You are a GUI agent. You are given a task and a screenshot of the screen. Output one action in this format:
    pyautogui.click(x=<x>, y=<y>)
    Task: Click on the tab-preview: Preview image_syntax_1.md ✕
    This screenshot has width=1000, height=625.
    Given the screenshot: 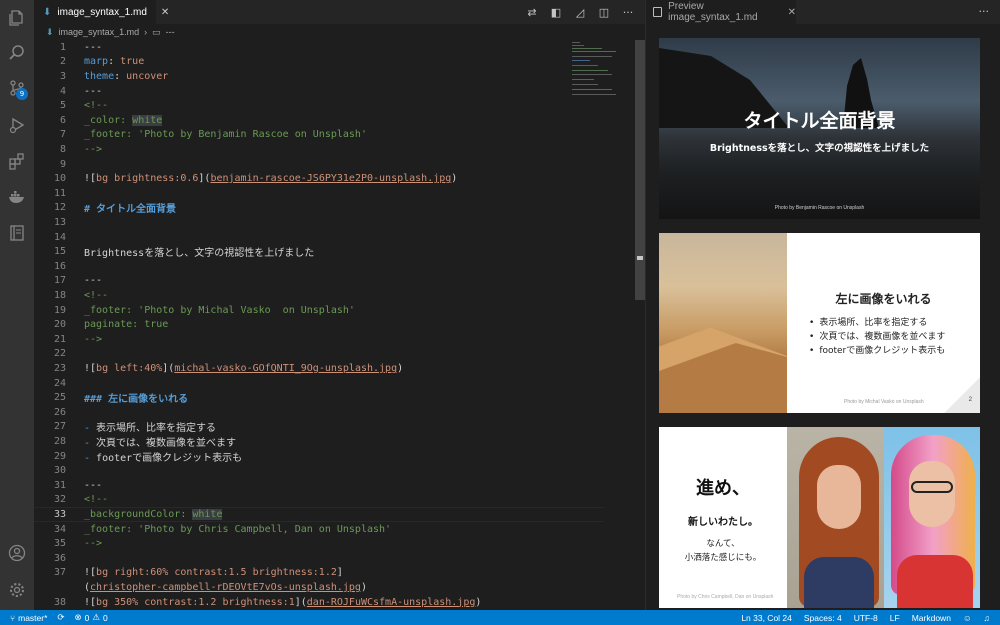 What is the action you would take?
    pyautogui.click(x=721, y=12)
    